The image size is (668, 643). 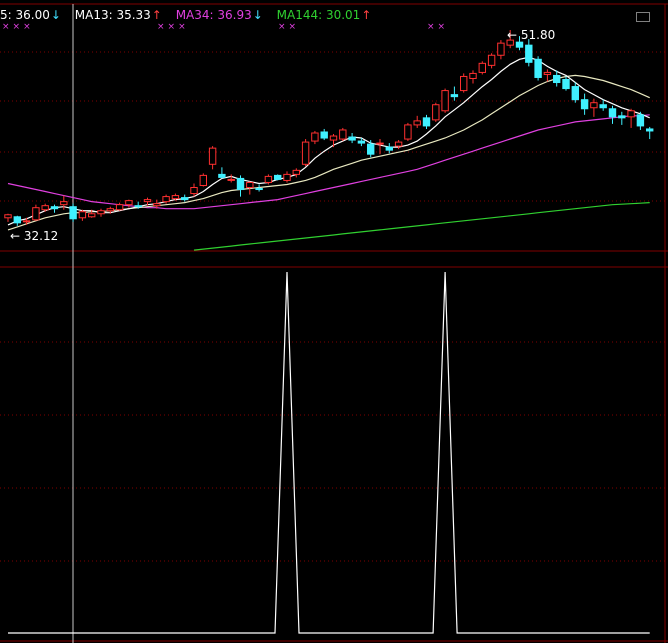 I want to click on ma34-arrow-icon: ↓, so click(x=257, y=15).